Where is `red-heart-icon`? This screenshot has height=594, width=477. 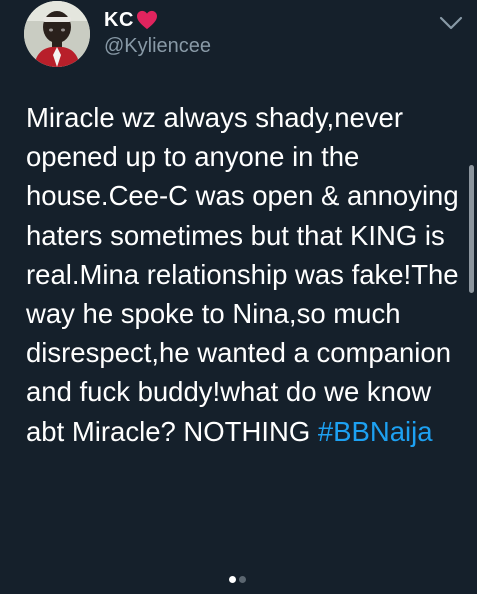
red-heart-icon is located at coordinates (146, 20).